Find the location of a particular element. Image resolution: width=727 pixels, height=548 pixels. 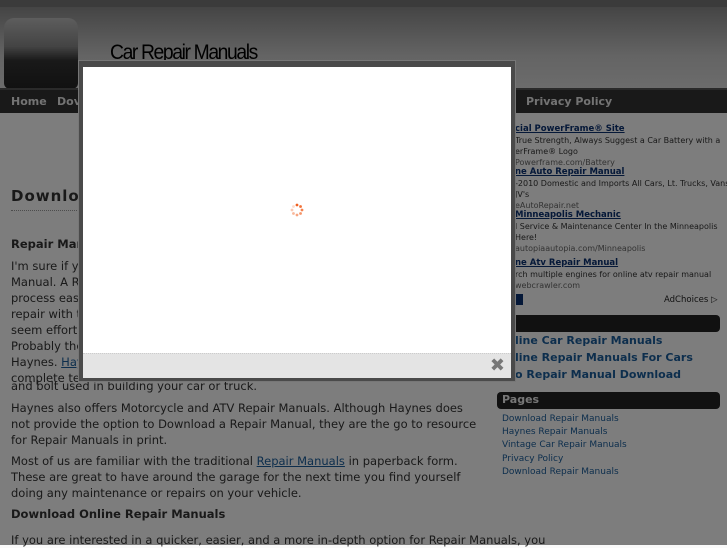

modal-footer: ✖ is located at coordinates (297, 365).